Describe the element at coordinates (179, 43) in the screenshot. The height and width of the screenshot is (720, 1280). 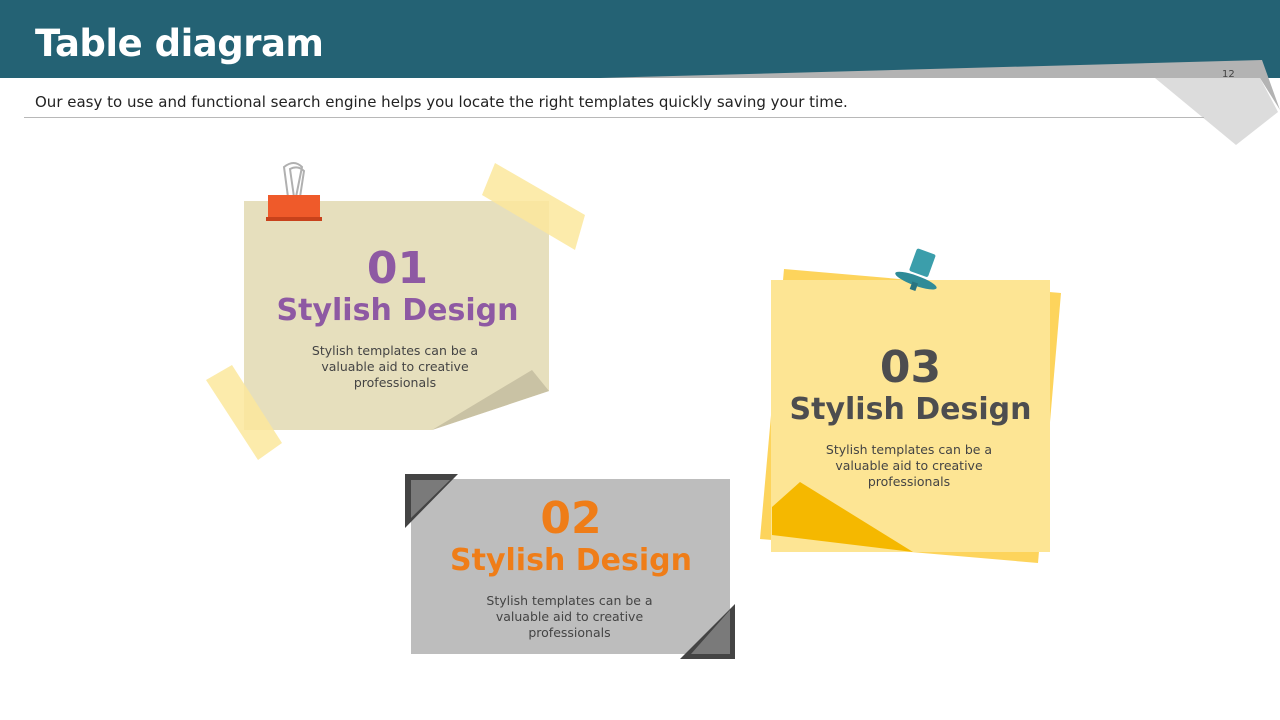
I see `page-title: Table diagram` at that location.